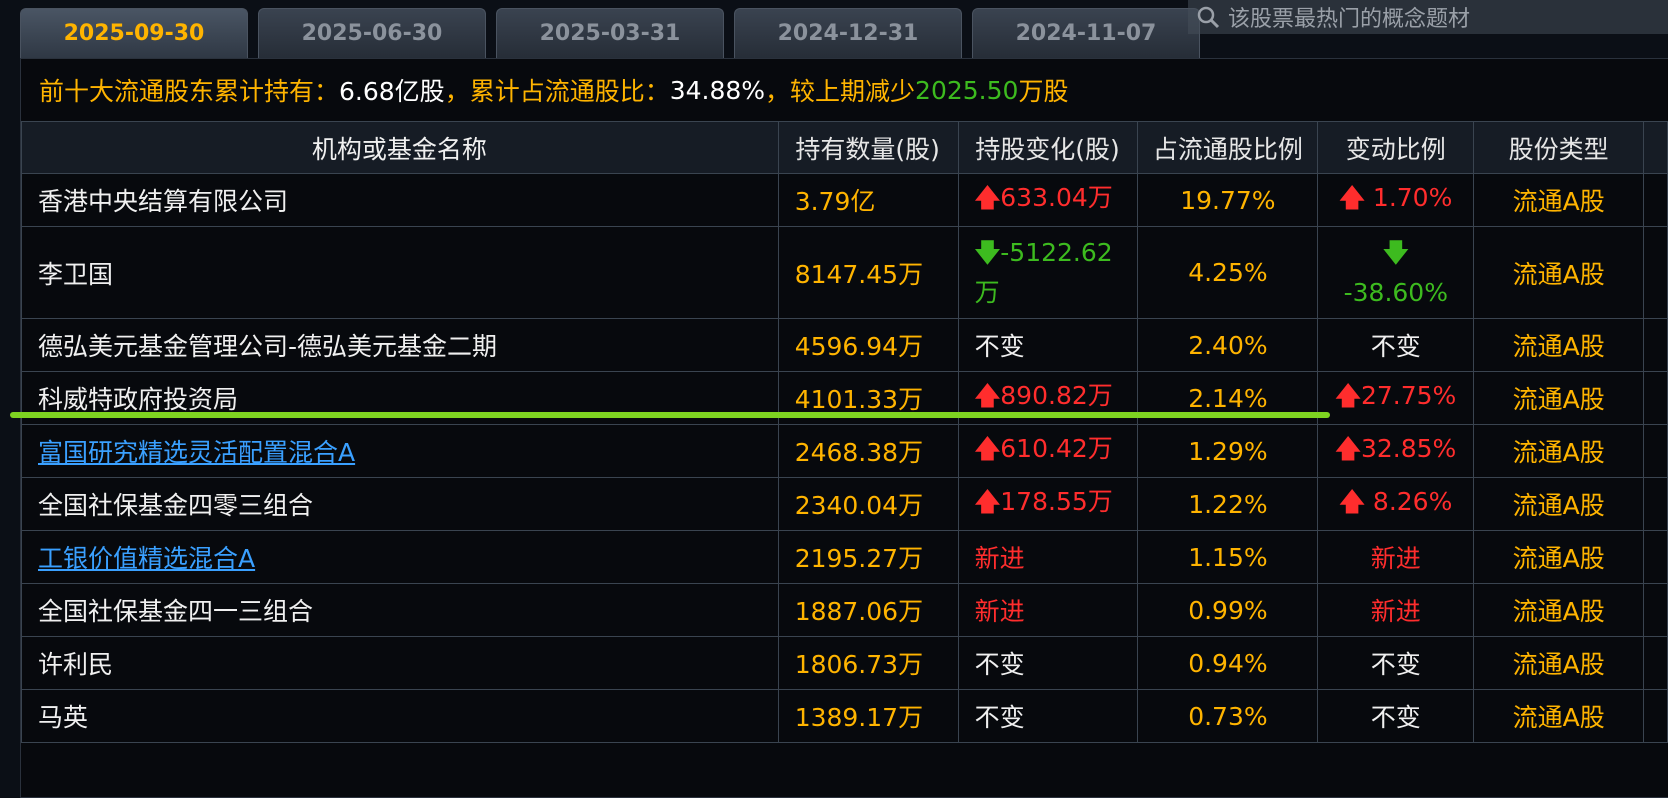 The width and height of the screenshot is (1668, 798). Describe the element at coordinates (392, 91) in the screenshot. I see `summary-total-holding: 6.68亿股` at that location.